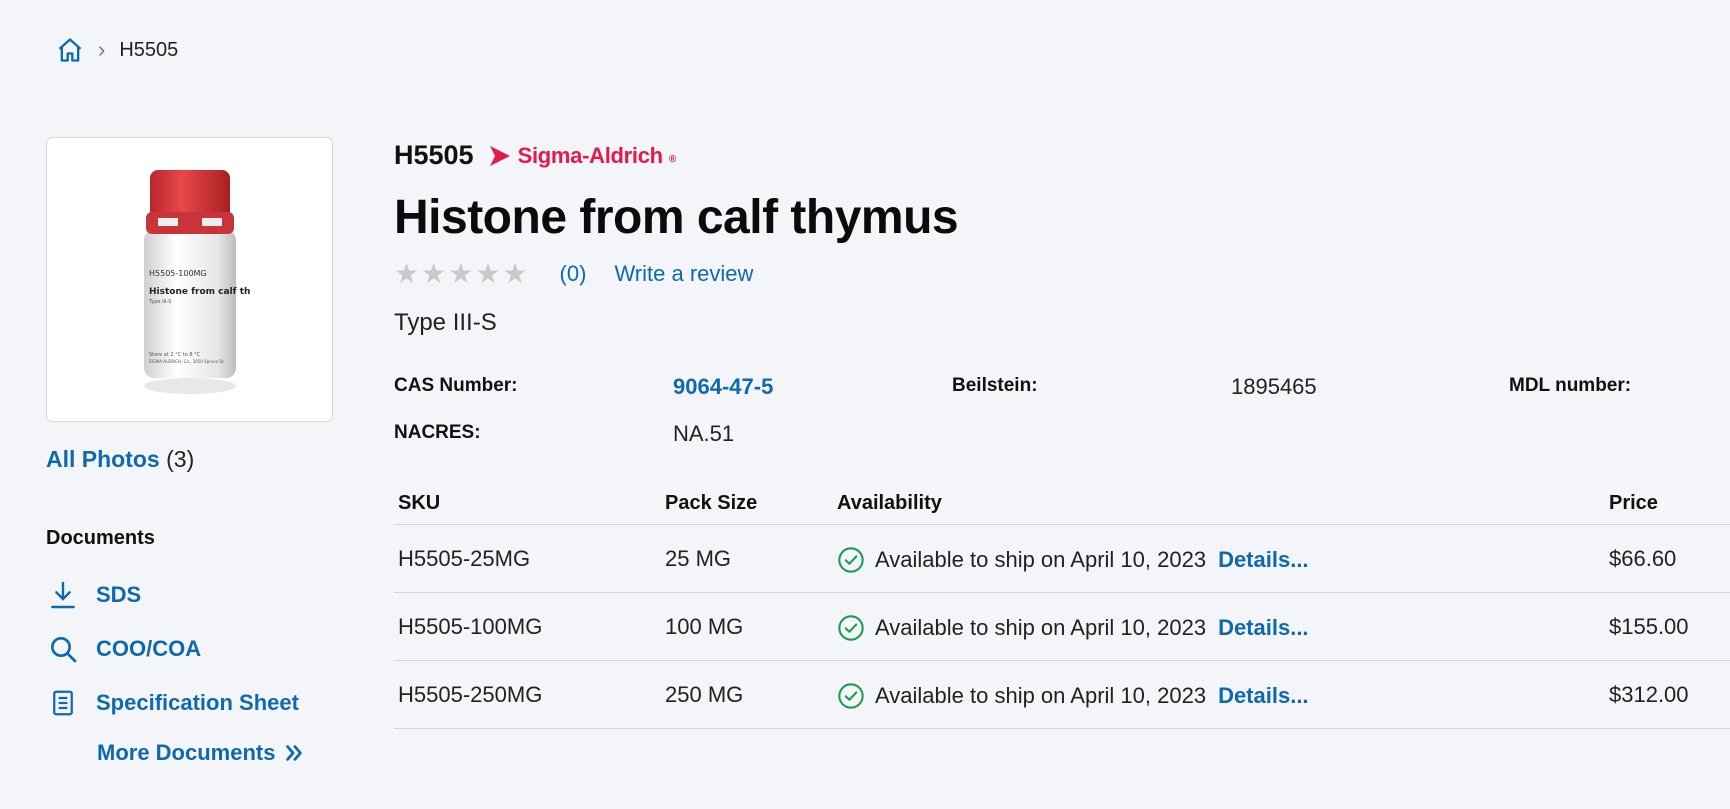 The width and height of the screenshot is (1730, 809). Describe the element at coordinates (178, 273) in the screenshot. I see `bottle-label-code: H5505-100MG` at that location.